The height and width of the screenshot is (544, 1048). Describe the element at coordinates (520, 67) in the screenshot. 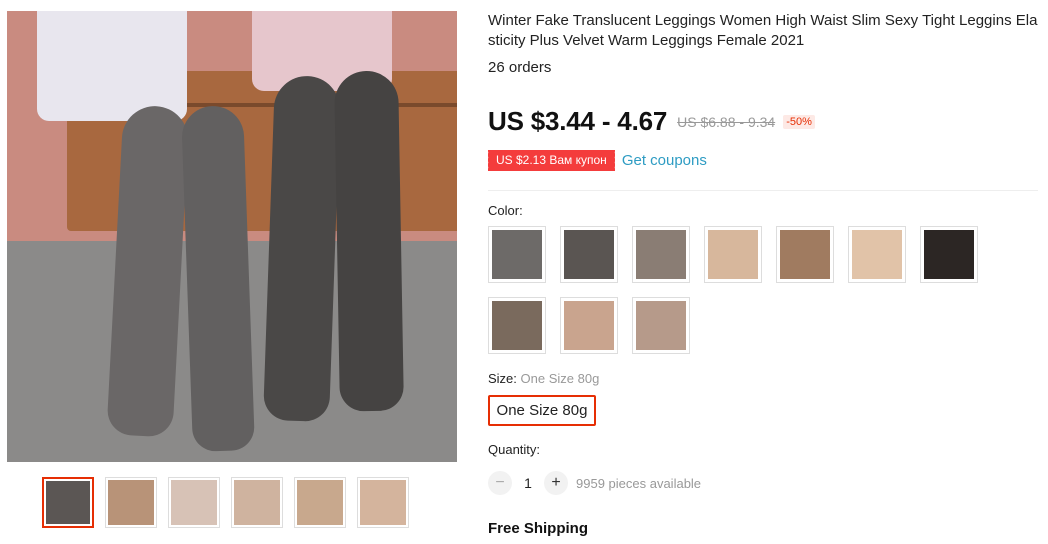

I see `orders-count: 26 orders` at that location.